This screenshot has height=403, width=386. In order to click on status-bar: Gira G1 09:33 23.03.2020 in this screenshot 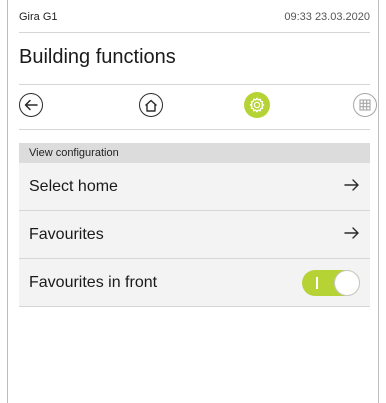, I will do `click(194, 16)`.